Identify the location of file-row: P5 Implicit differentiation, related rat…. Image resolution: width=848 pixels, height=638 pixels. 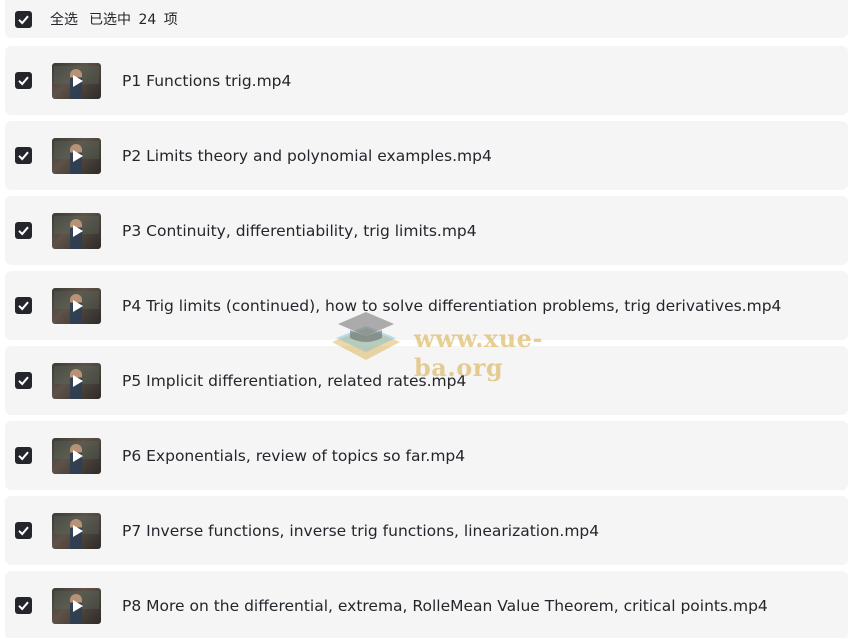
(426, 380).